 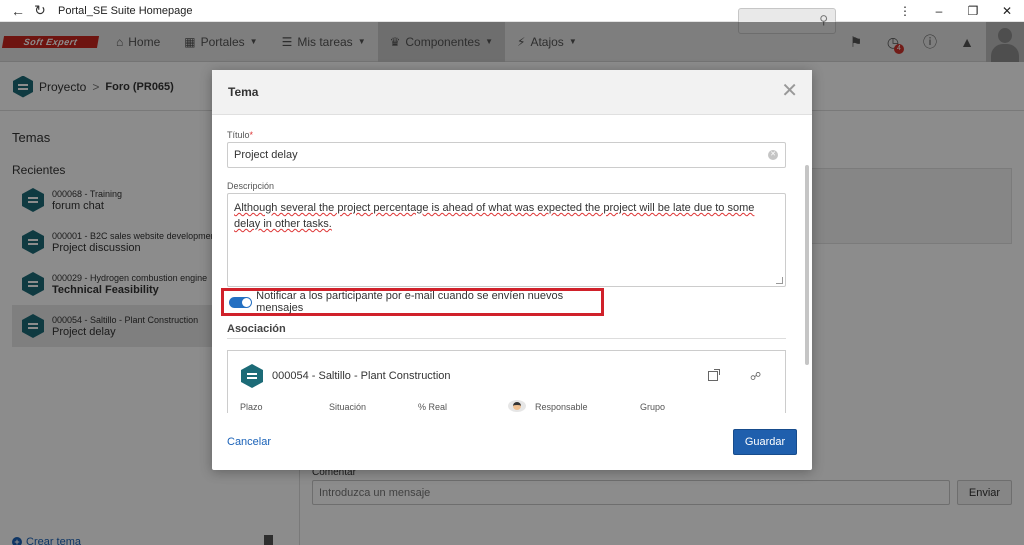 What do you see at coordinates (905, 11) in the screenshot?
I see `more-vertical-icon: ⋮` at bounding box center [905, 11].